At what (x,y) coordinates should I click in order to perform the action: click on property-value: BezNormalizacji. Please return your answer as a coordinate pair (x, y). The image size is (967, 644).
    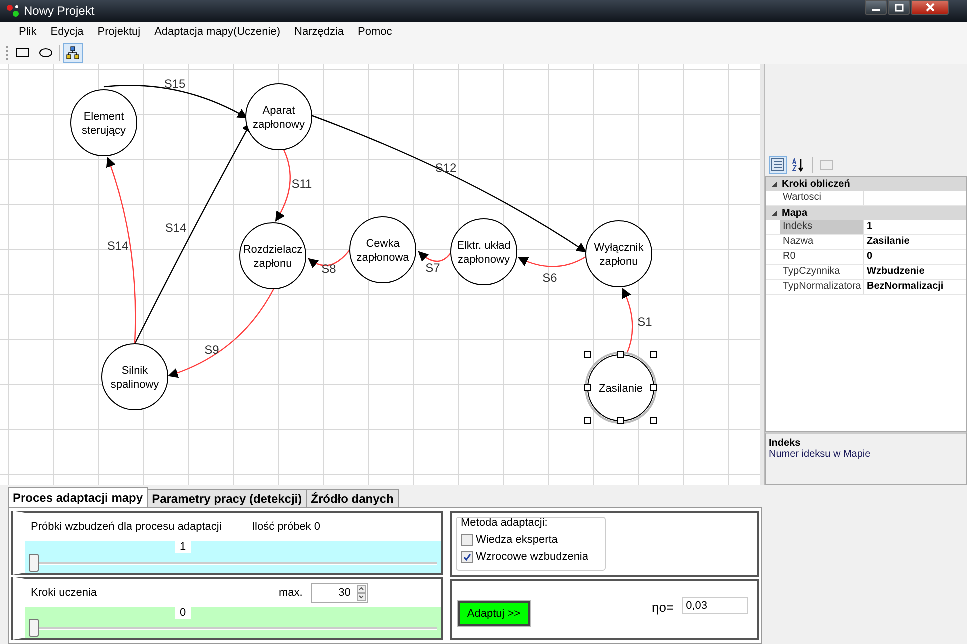
    Looking at the image, I should click on (915, 287).